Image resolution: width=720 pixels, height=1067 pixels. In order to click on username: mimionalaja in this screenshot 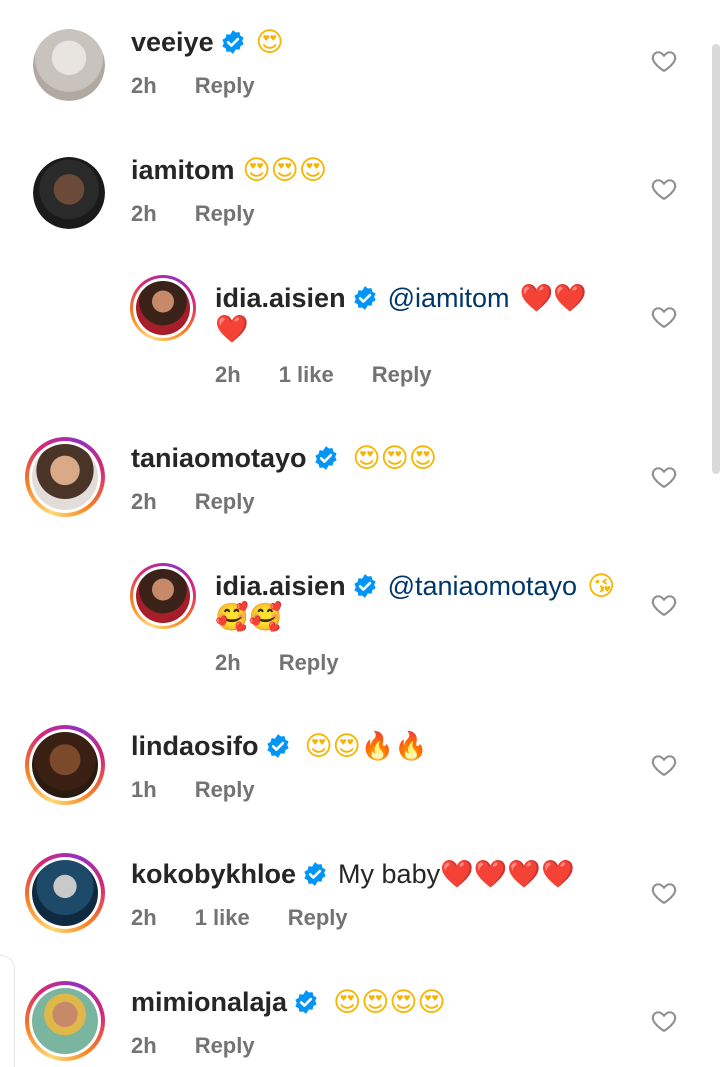, I will do `click(209, 1002)`.